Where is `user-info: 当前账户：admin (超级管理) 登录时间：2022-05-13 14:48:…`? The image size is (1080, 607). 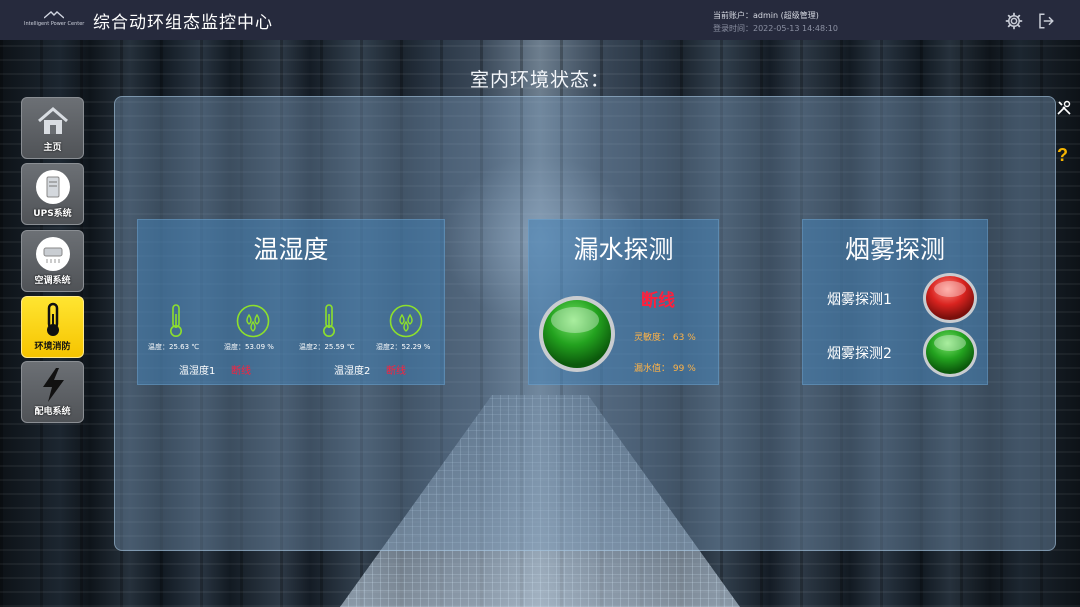 user-info: 当前账户：admin (超级管理) 登录时间：2022-05-13 14:48:… is located at coordinates (775, 22).